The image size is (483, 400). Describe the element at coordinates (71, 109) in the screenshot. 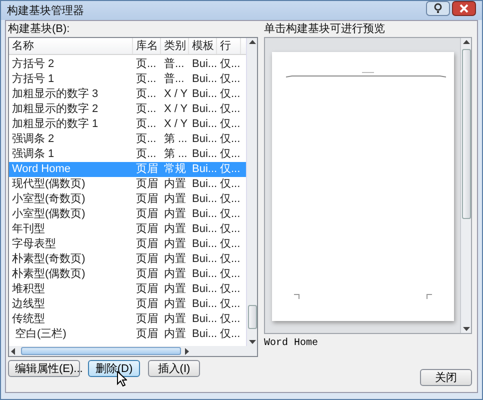

I see `table-cell: 加粗显示的数字 2` at that location.